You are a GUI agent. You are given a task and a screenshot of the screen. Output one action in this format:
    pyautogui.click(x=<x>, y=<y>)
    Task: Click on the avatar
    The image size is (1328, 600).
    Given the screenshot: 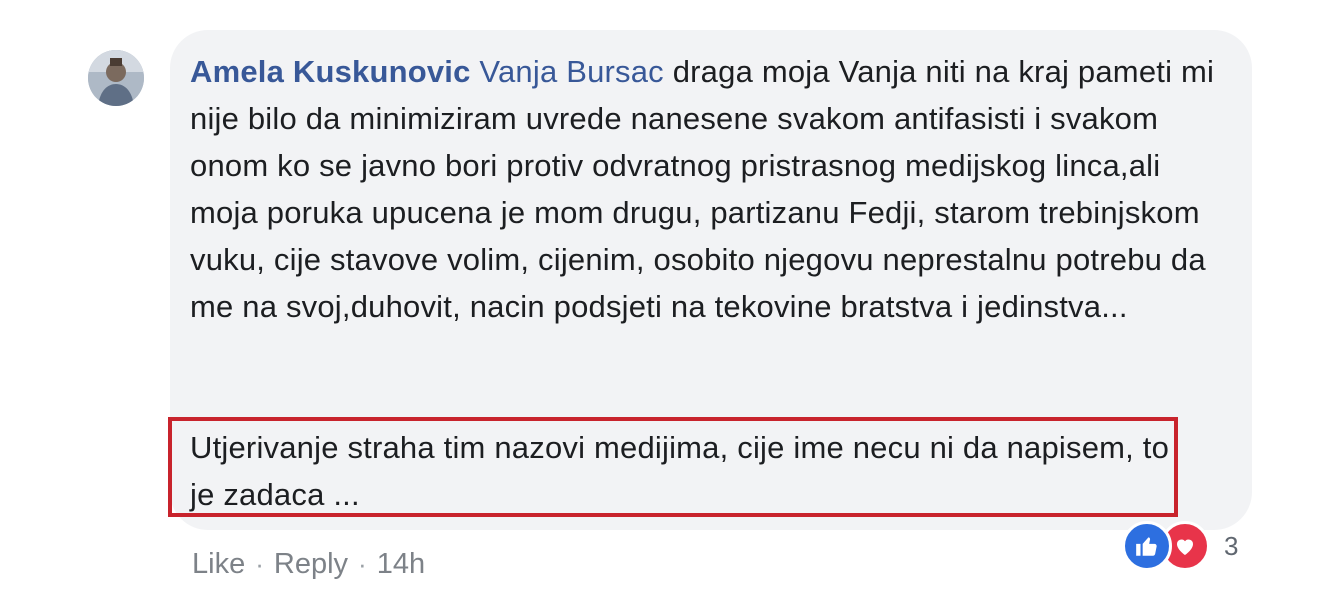 What is the action you would take?
    pyautogui.click(x=116, y=78)
    